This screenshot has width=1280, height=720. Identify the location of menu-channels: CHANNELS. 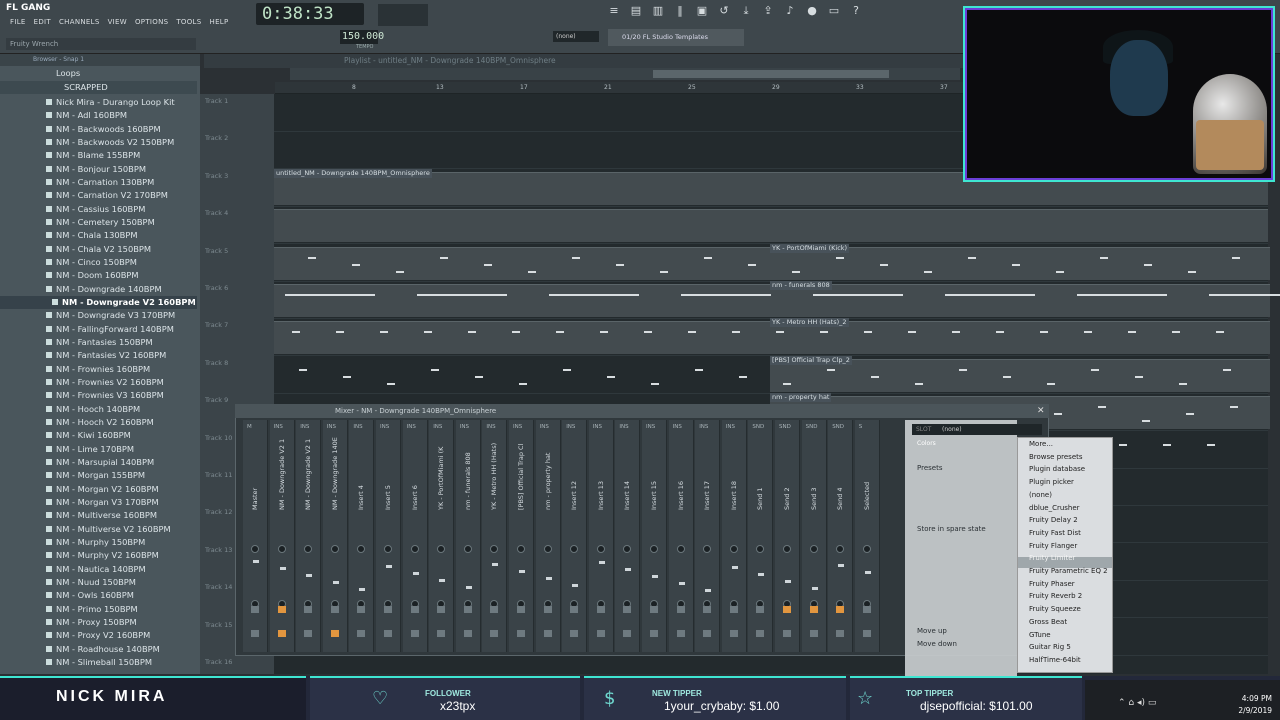
(79, 25).